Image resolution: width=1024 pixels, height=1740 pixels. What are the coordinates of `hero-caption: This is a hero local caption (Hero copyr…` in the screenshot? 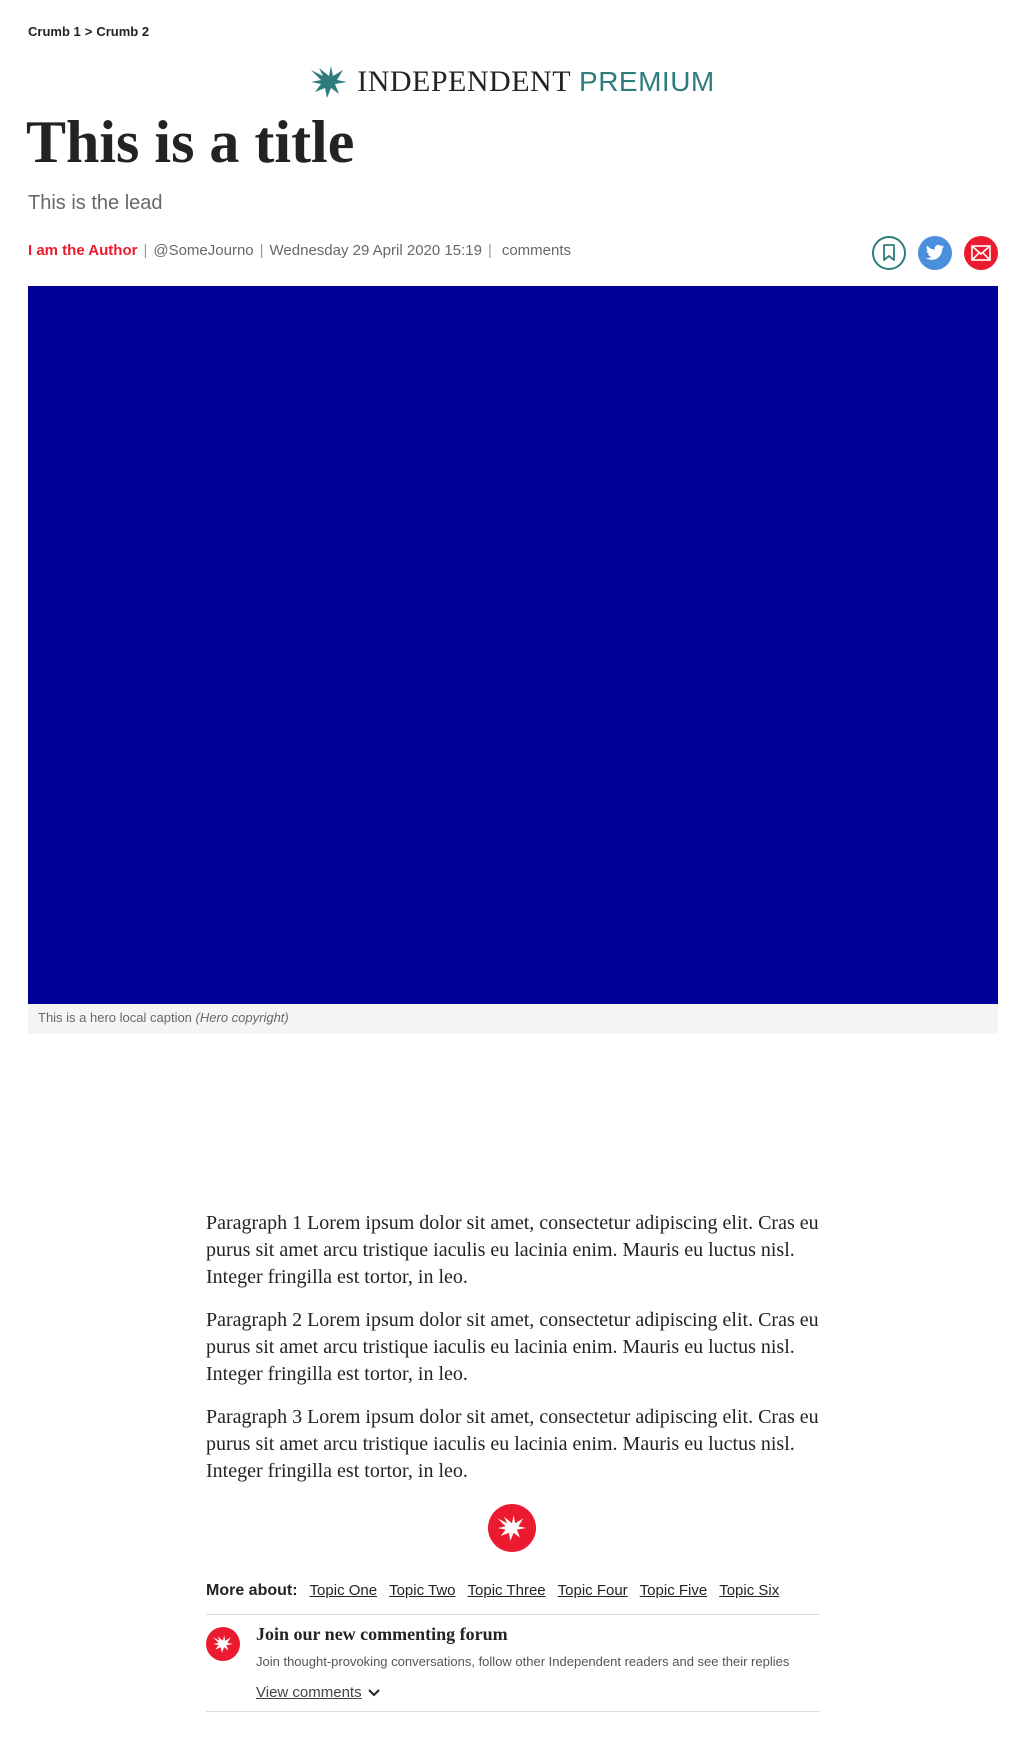 It's located at (513, 1019).